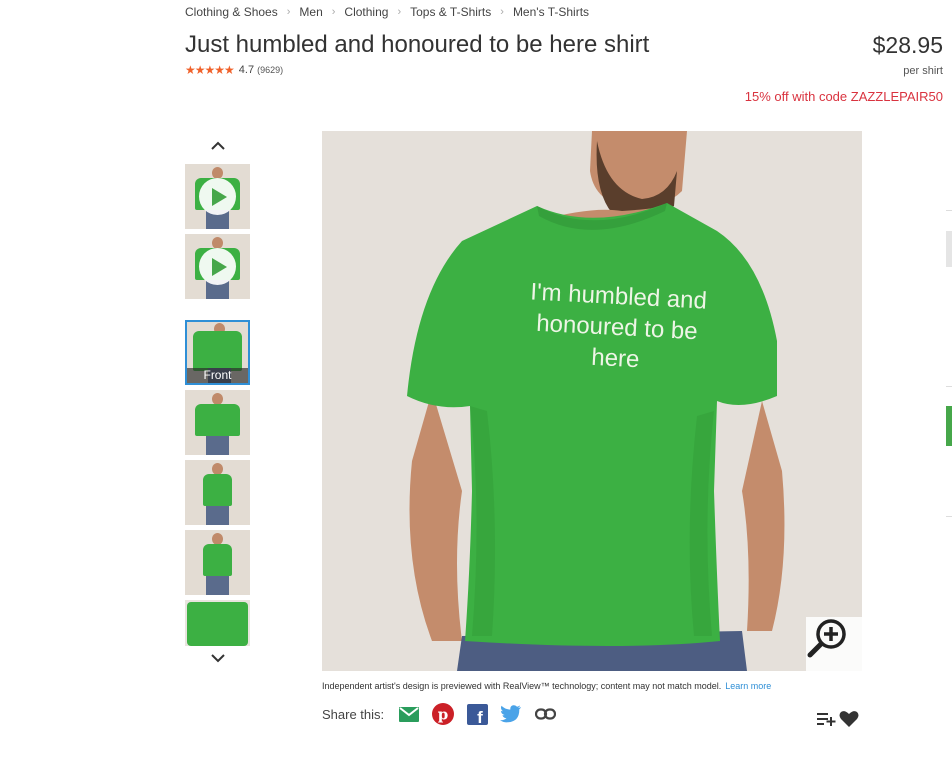 This screenshot has width=952, height=763. I want to click on chevron-down-icon, so click(218, 657).